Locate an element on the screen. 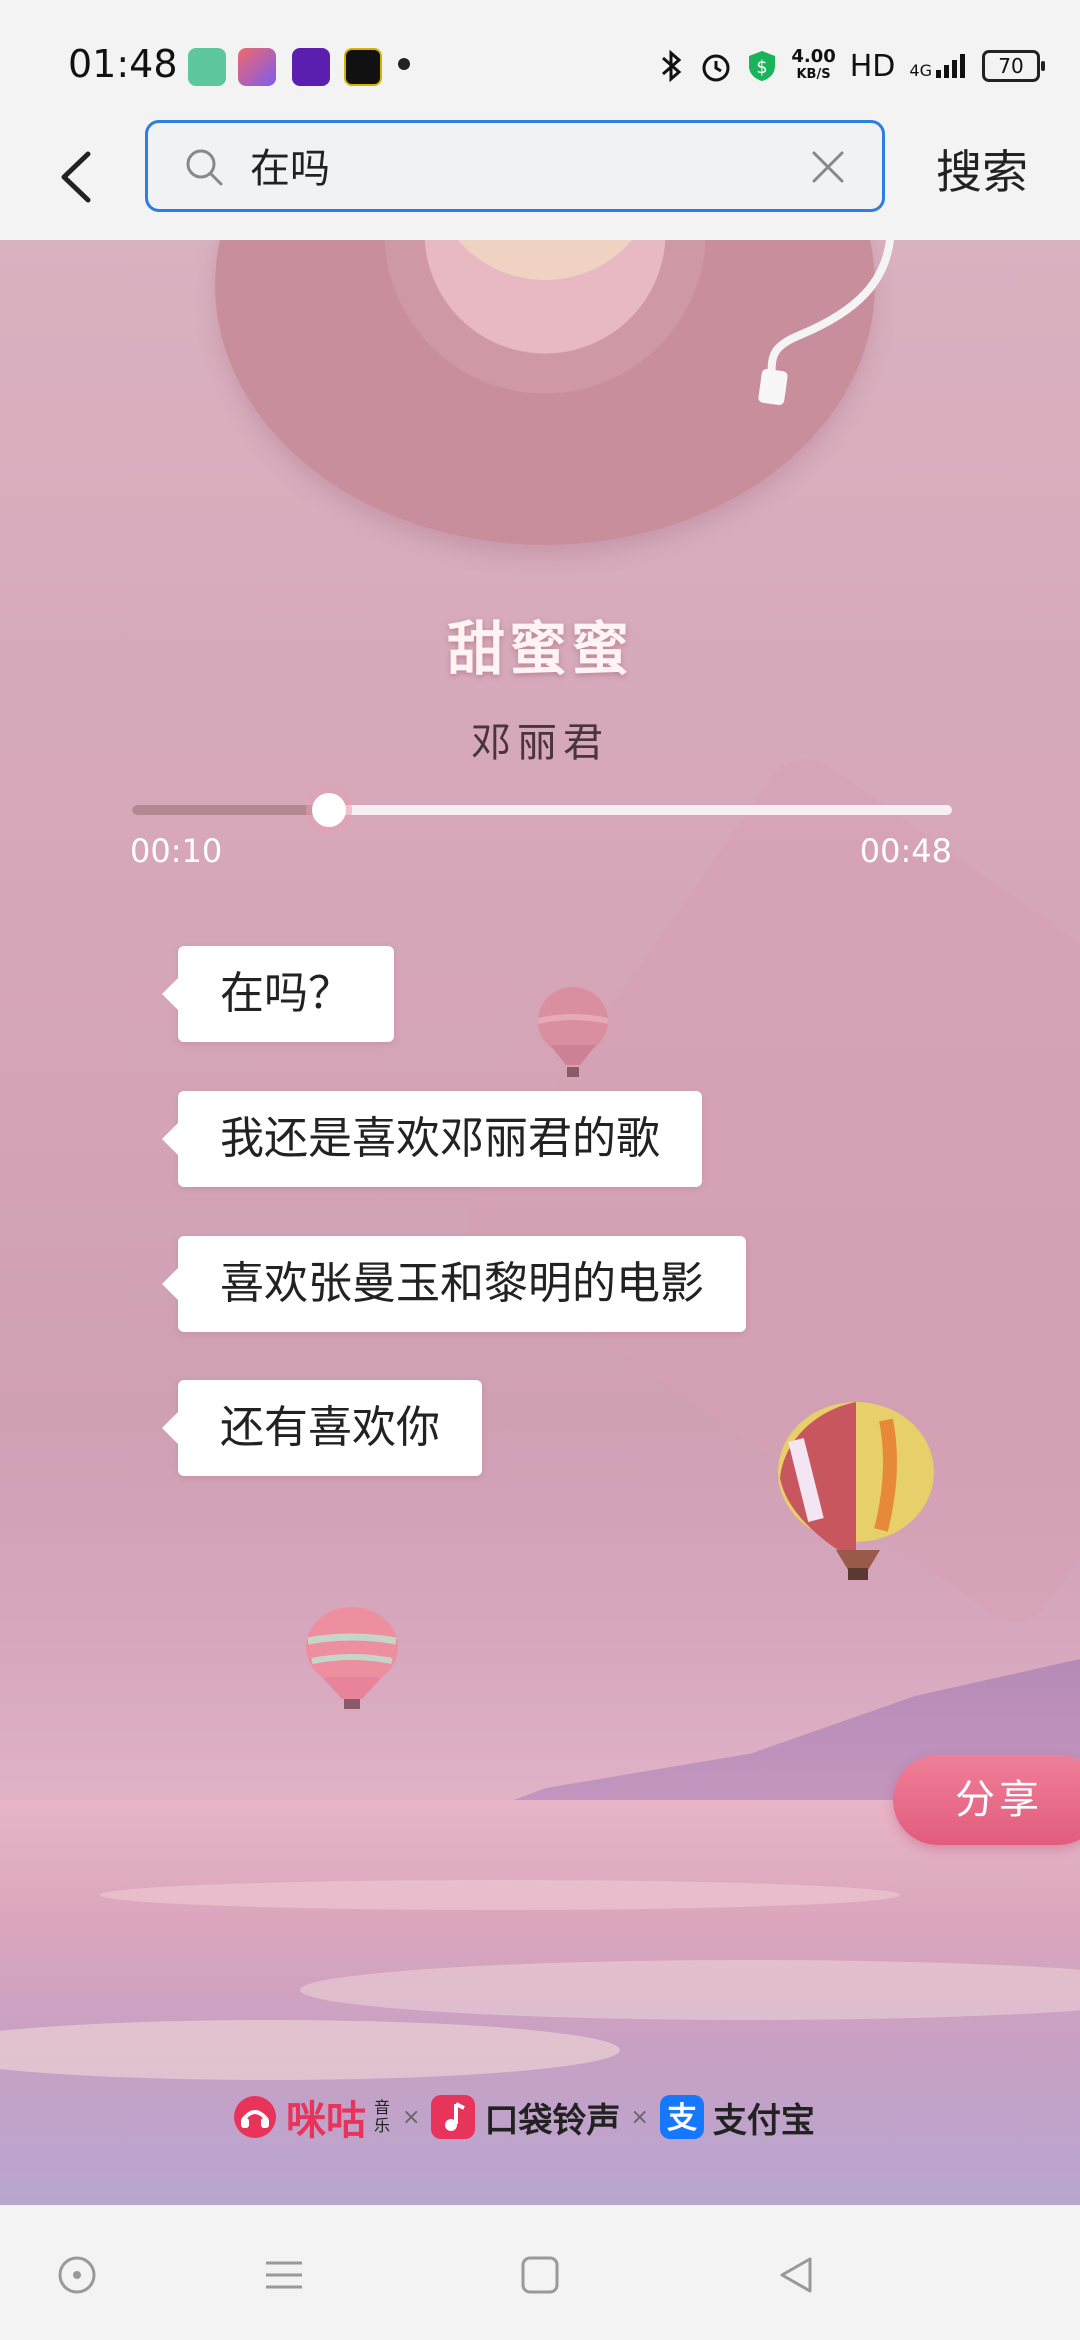 This screenshot has width=1080, height=2340. back-arrow-icon is located at coordinates (80, 177).